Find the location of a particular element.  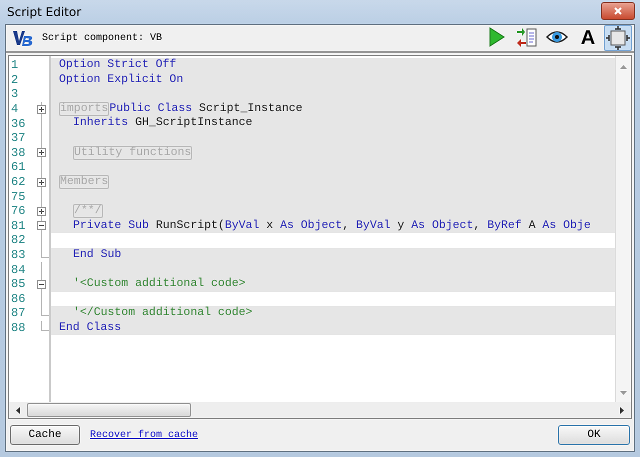

code-keyword: Option Explicit On is located at coordinates (121, 80).